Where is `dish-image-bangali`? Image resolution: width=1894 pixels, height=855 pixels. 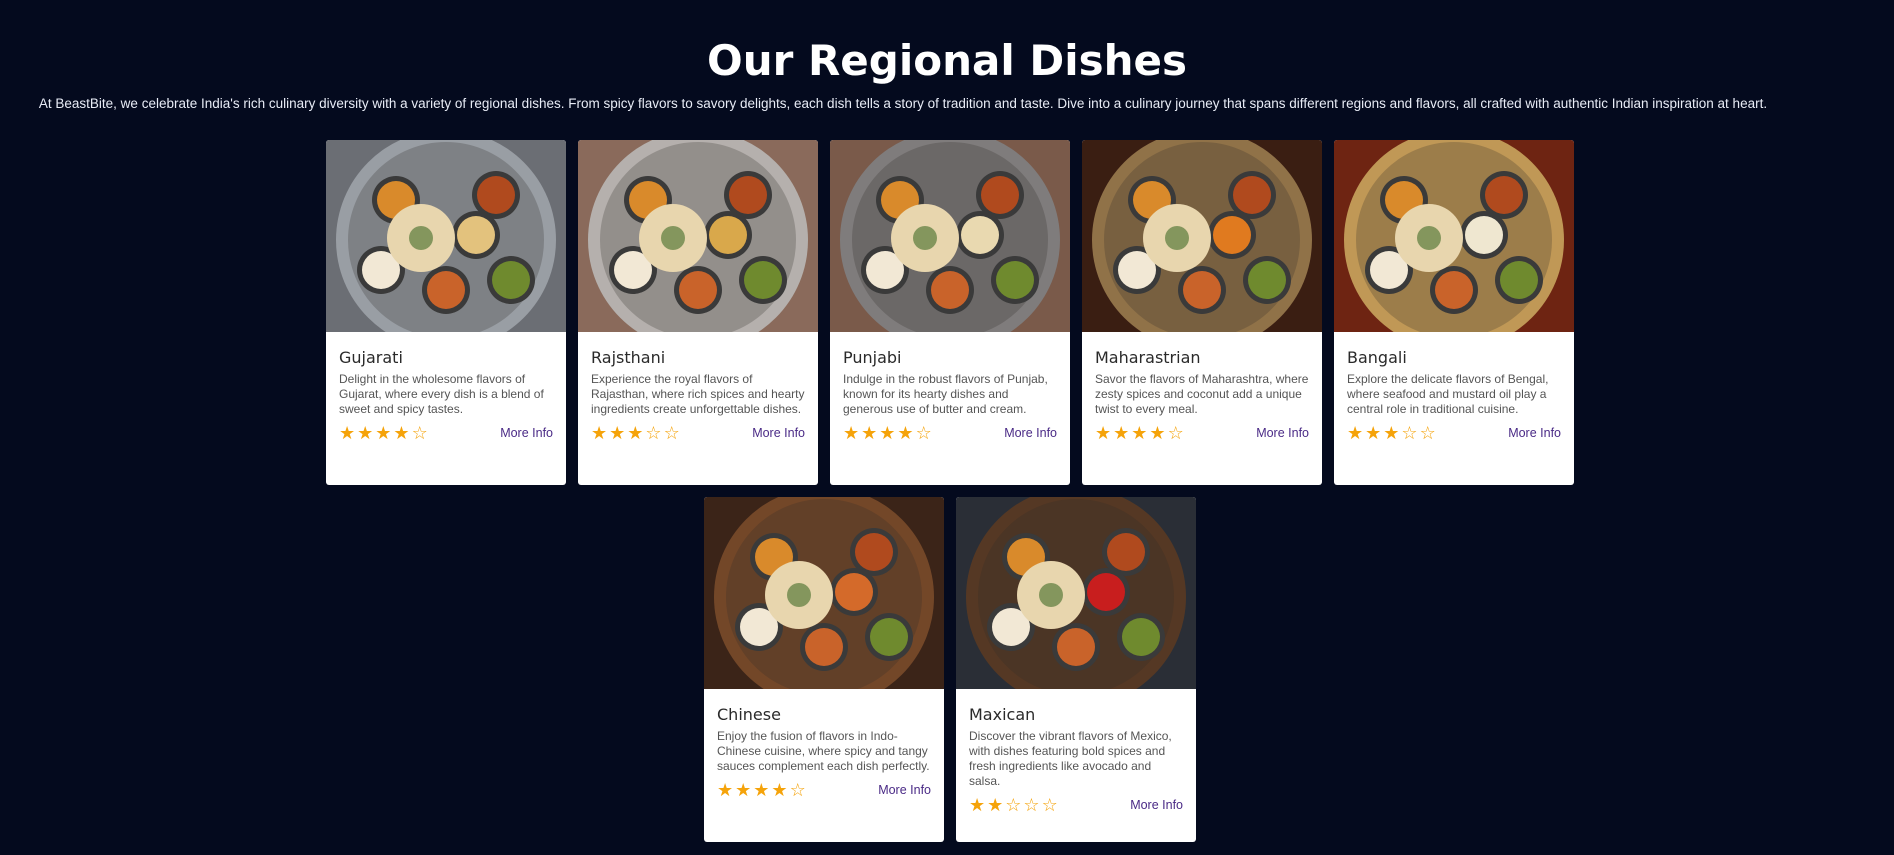
dish-image-bangali is located at coordinates (1454, 236).